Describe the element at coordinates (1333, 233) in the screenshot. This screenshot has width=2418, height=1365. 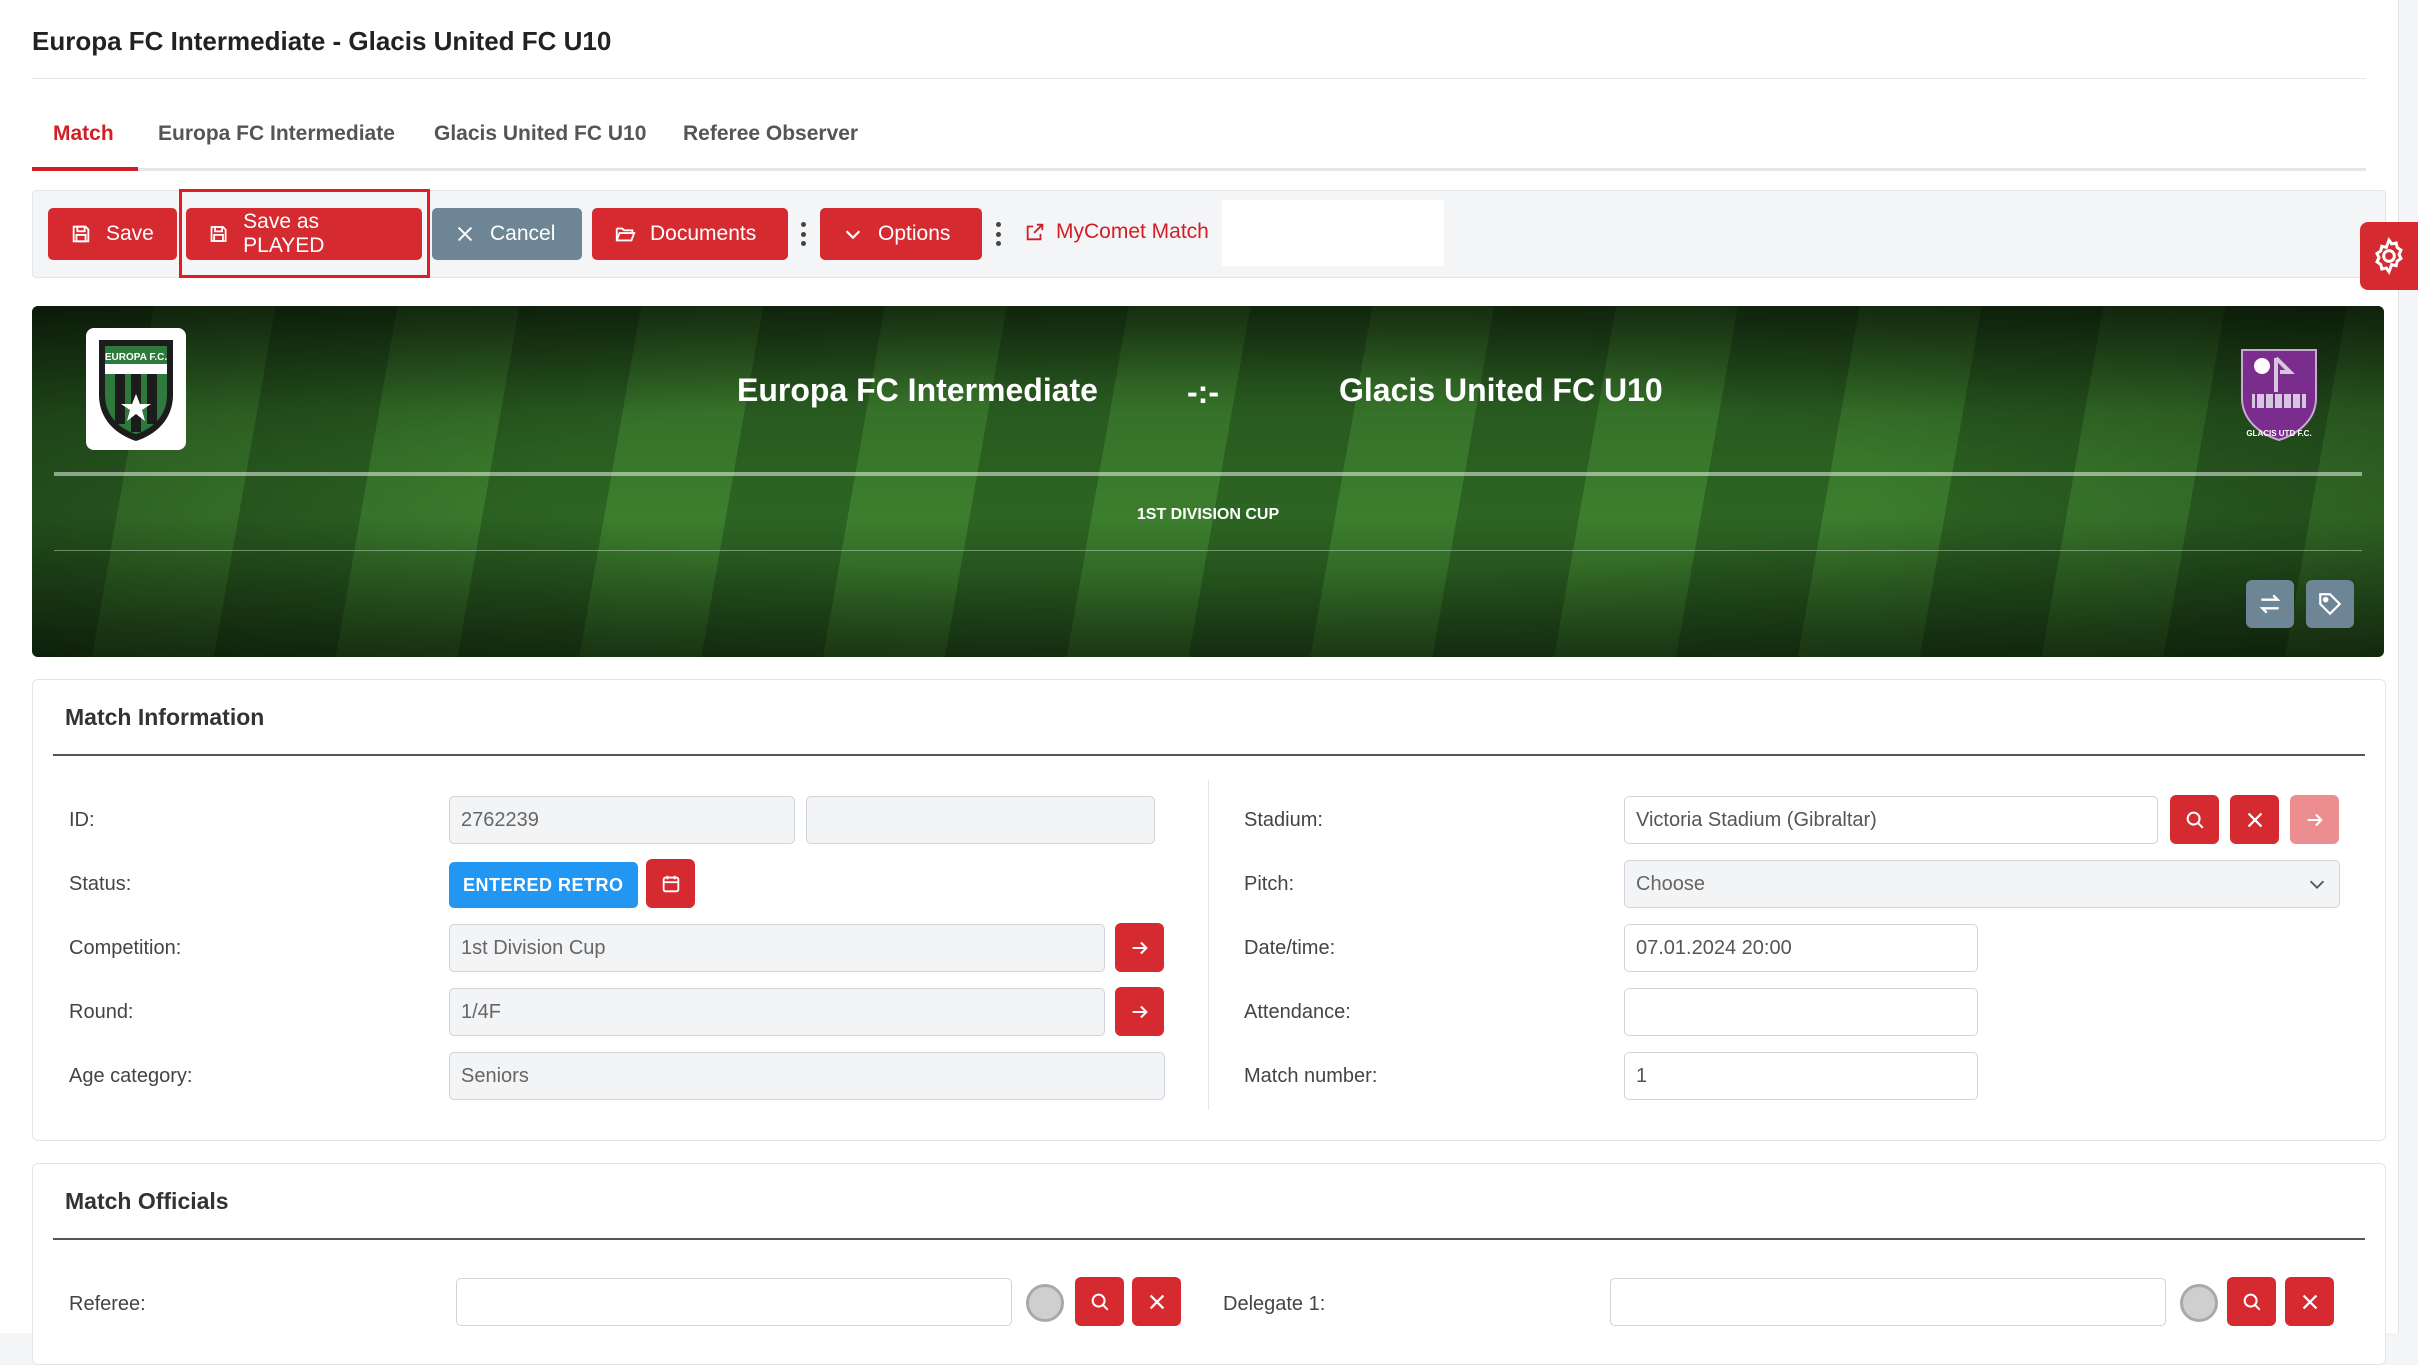
I see `toolbar-blank-area` at that location.